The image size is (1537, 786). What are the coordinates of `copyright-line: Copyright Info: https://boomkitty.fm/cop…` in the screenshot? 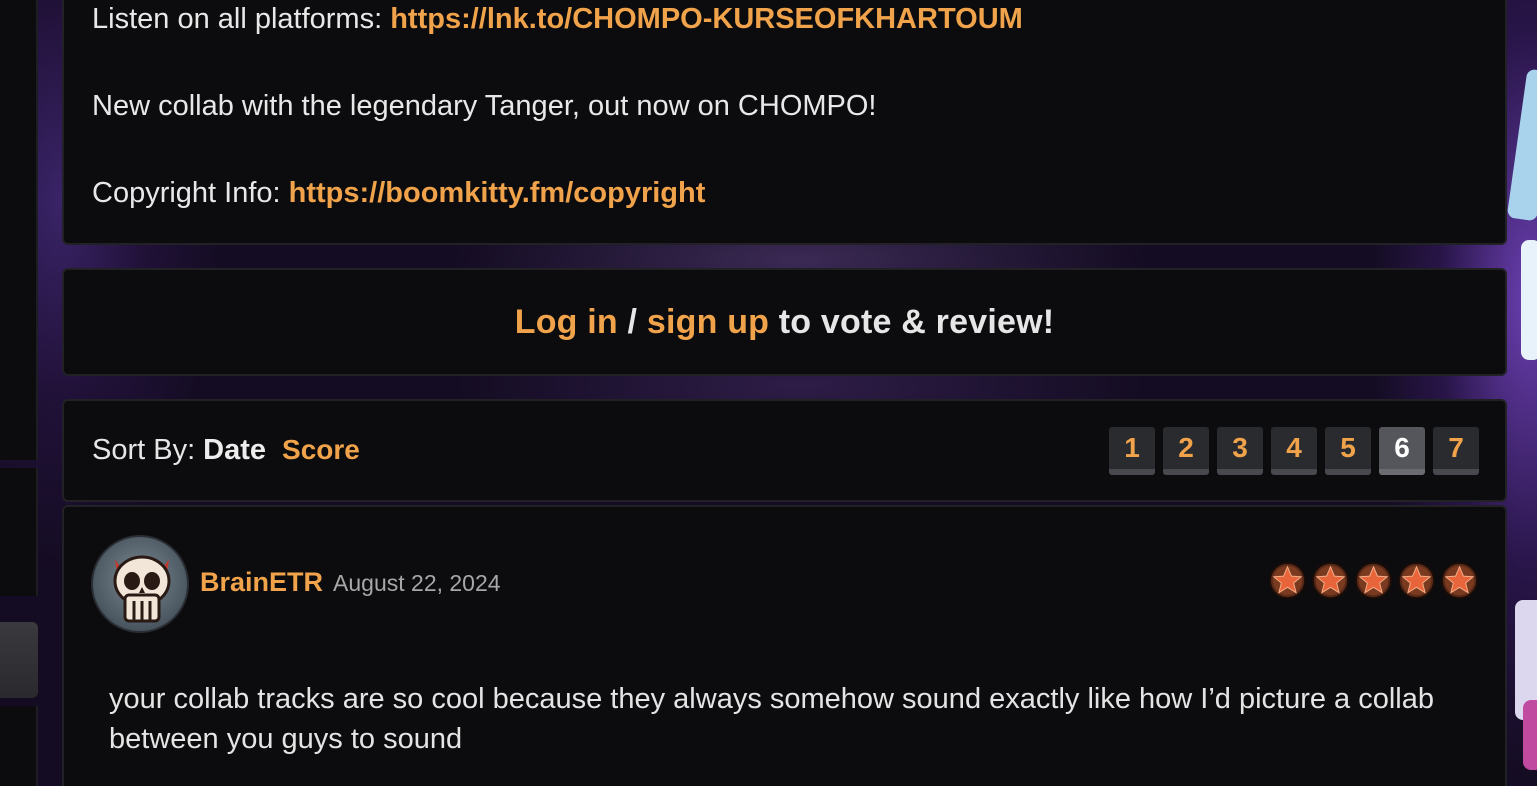 It's located at (398, 193).